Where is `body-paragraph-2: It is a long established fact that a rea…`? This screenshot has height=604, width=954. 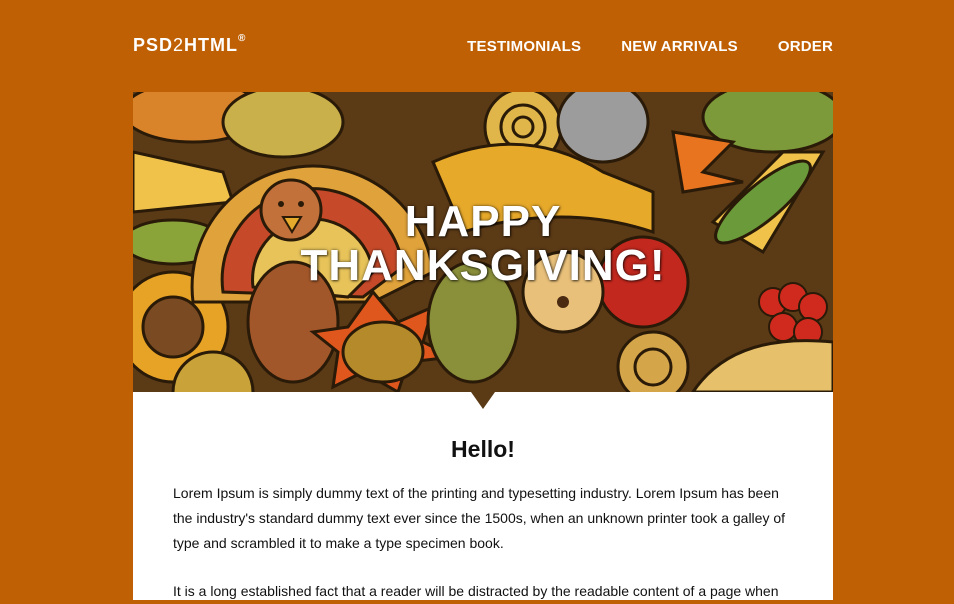 body-paragraph-2: It is a long established fact that a rea… is located at coordinates (476, 591).